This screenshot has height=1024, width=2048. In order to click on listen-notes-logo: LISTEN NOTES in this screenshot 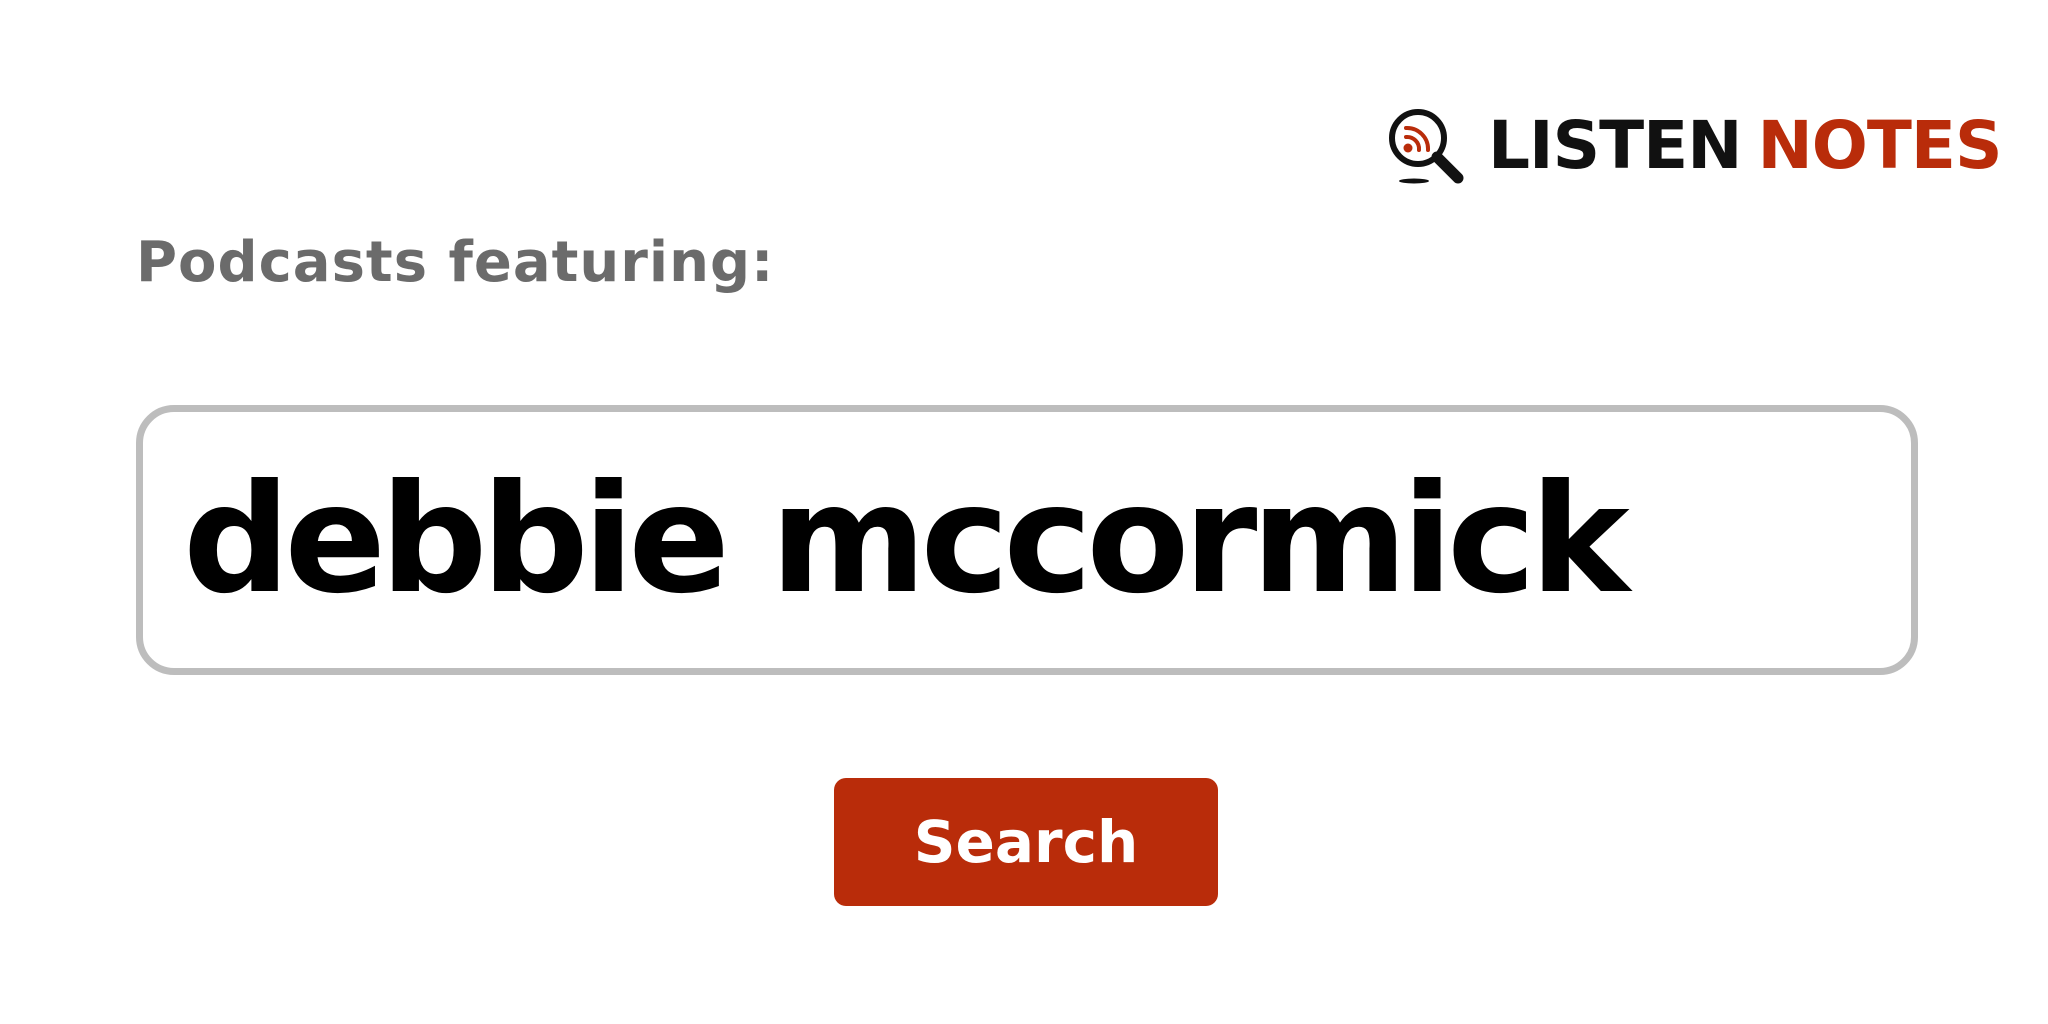, I will do `click(1693, 146)`.